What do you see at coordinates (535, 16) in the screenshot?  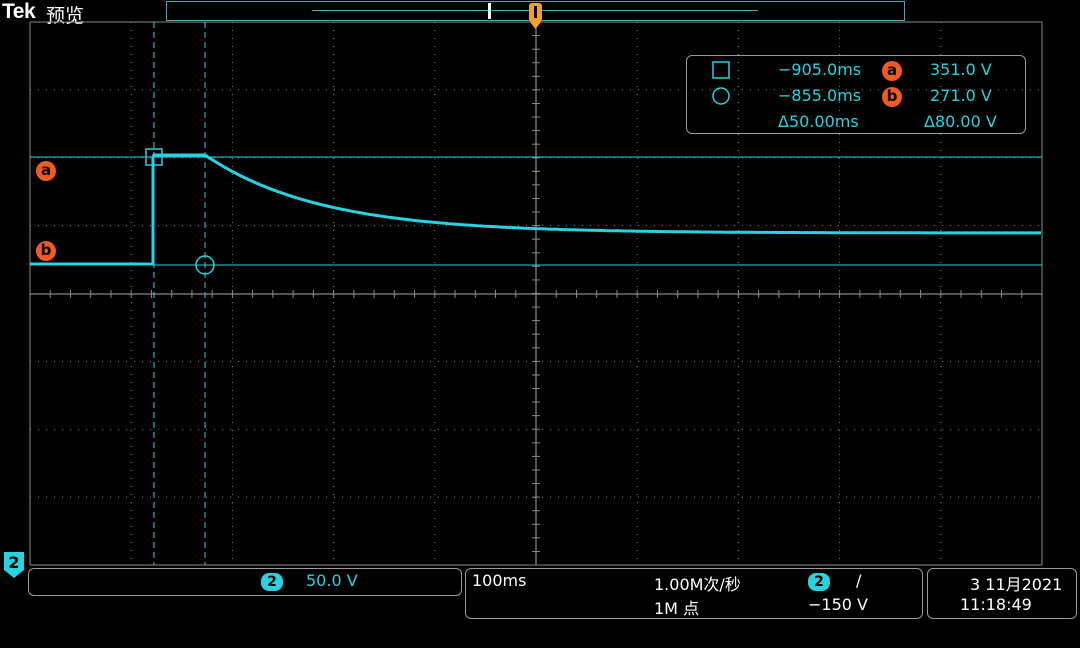 I see `trigger-position-marker` at bounding box center [535, 16].